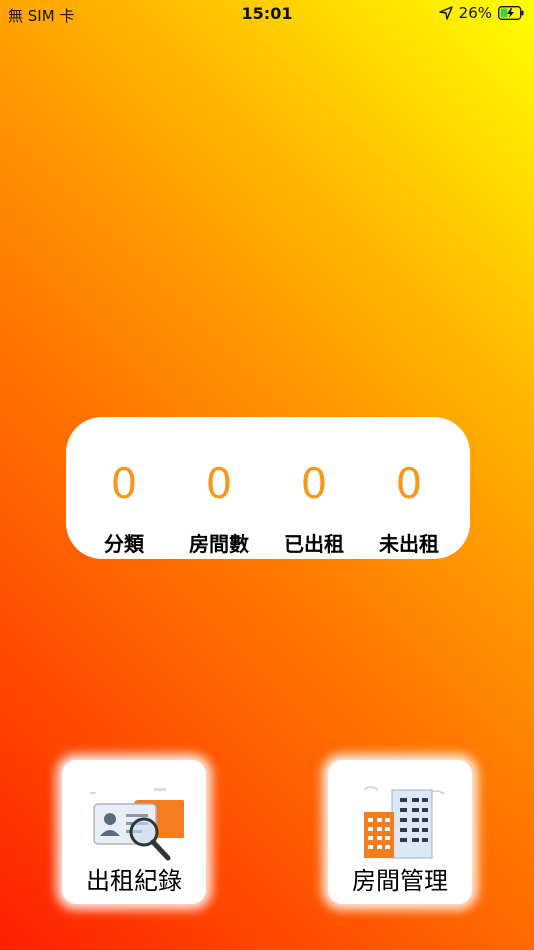 This screenshot has width=534, height=950. Describe the element at coordinates (404, 822) in the screenshot. I see `building-icon` at that location.